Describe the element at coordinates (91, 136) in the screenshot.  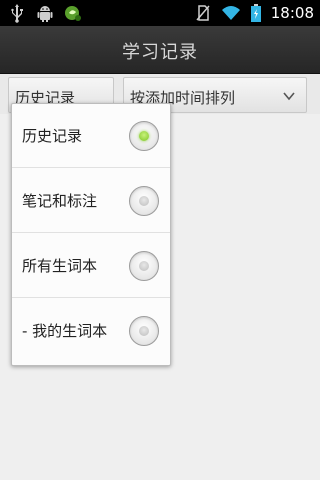
I see `dropdown-option-history: 历史记录` at that location.